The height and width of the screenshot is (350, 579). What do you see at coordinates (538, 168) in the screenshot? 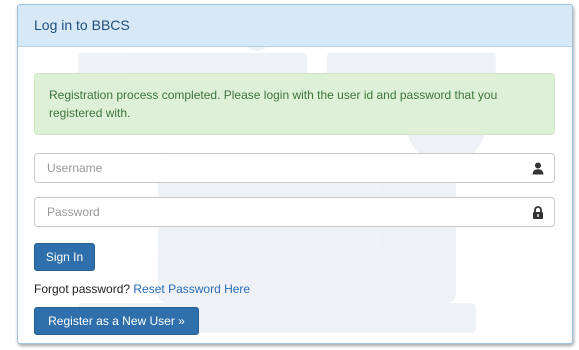
I see `user-icon` at bounding box center [538, 168].